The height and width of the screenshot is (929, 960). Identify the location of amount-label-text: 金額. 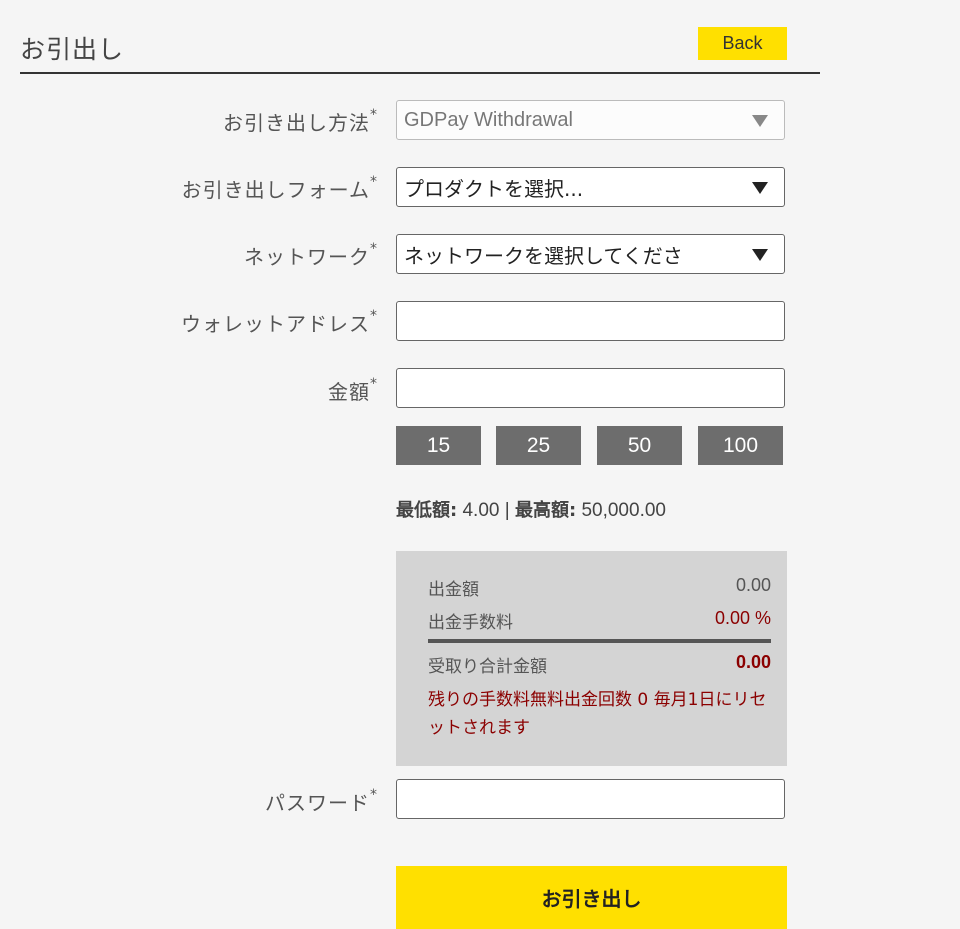
(349, 392).